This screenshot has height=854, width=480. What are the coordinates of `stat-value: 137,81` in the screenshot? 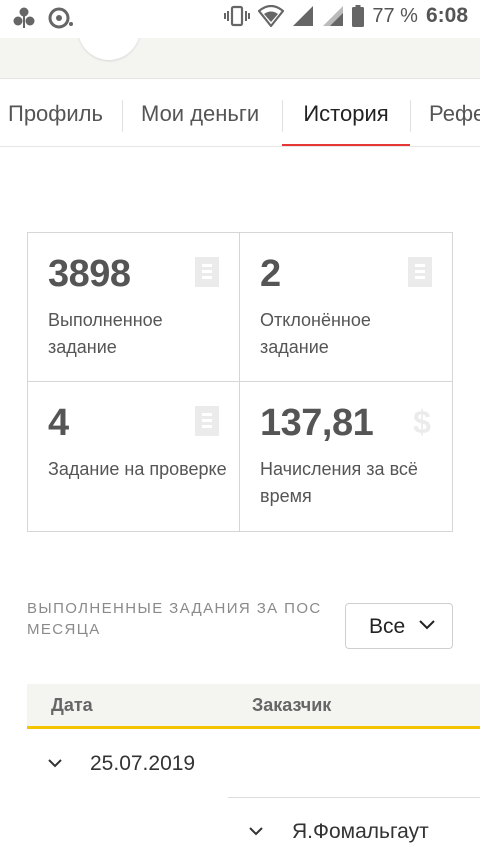 It's located at (317, 423).